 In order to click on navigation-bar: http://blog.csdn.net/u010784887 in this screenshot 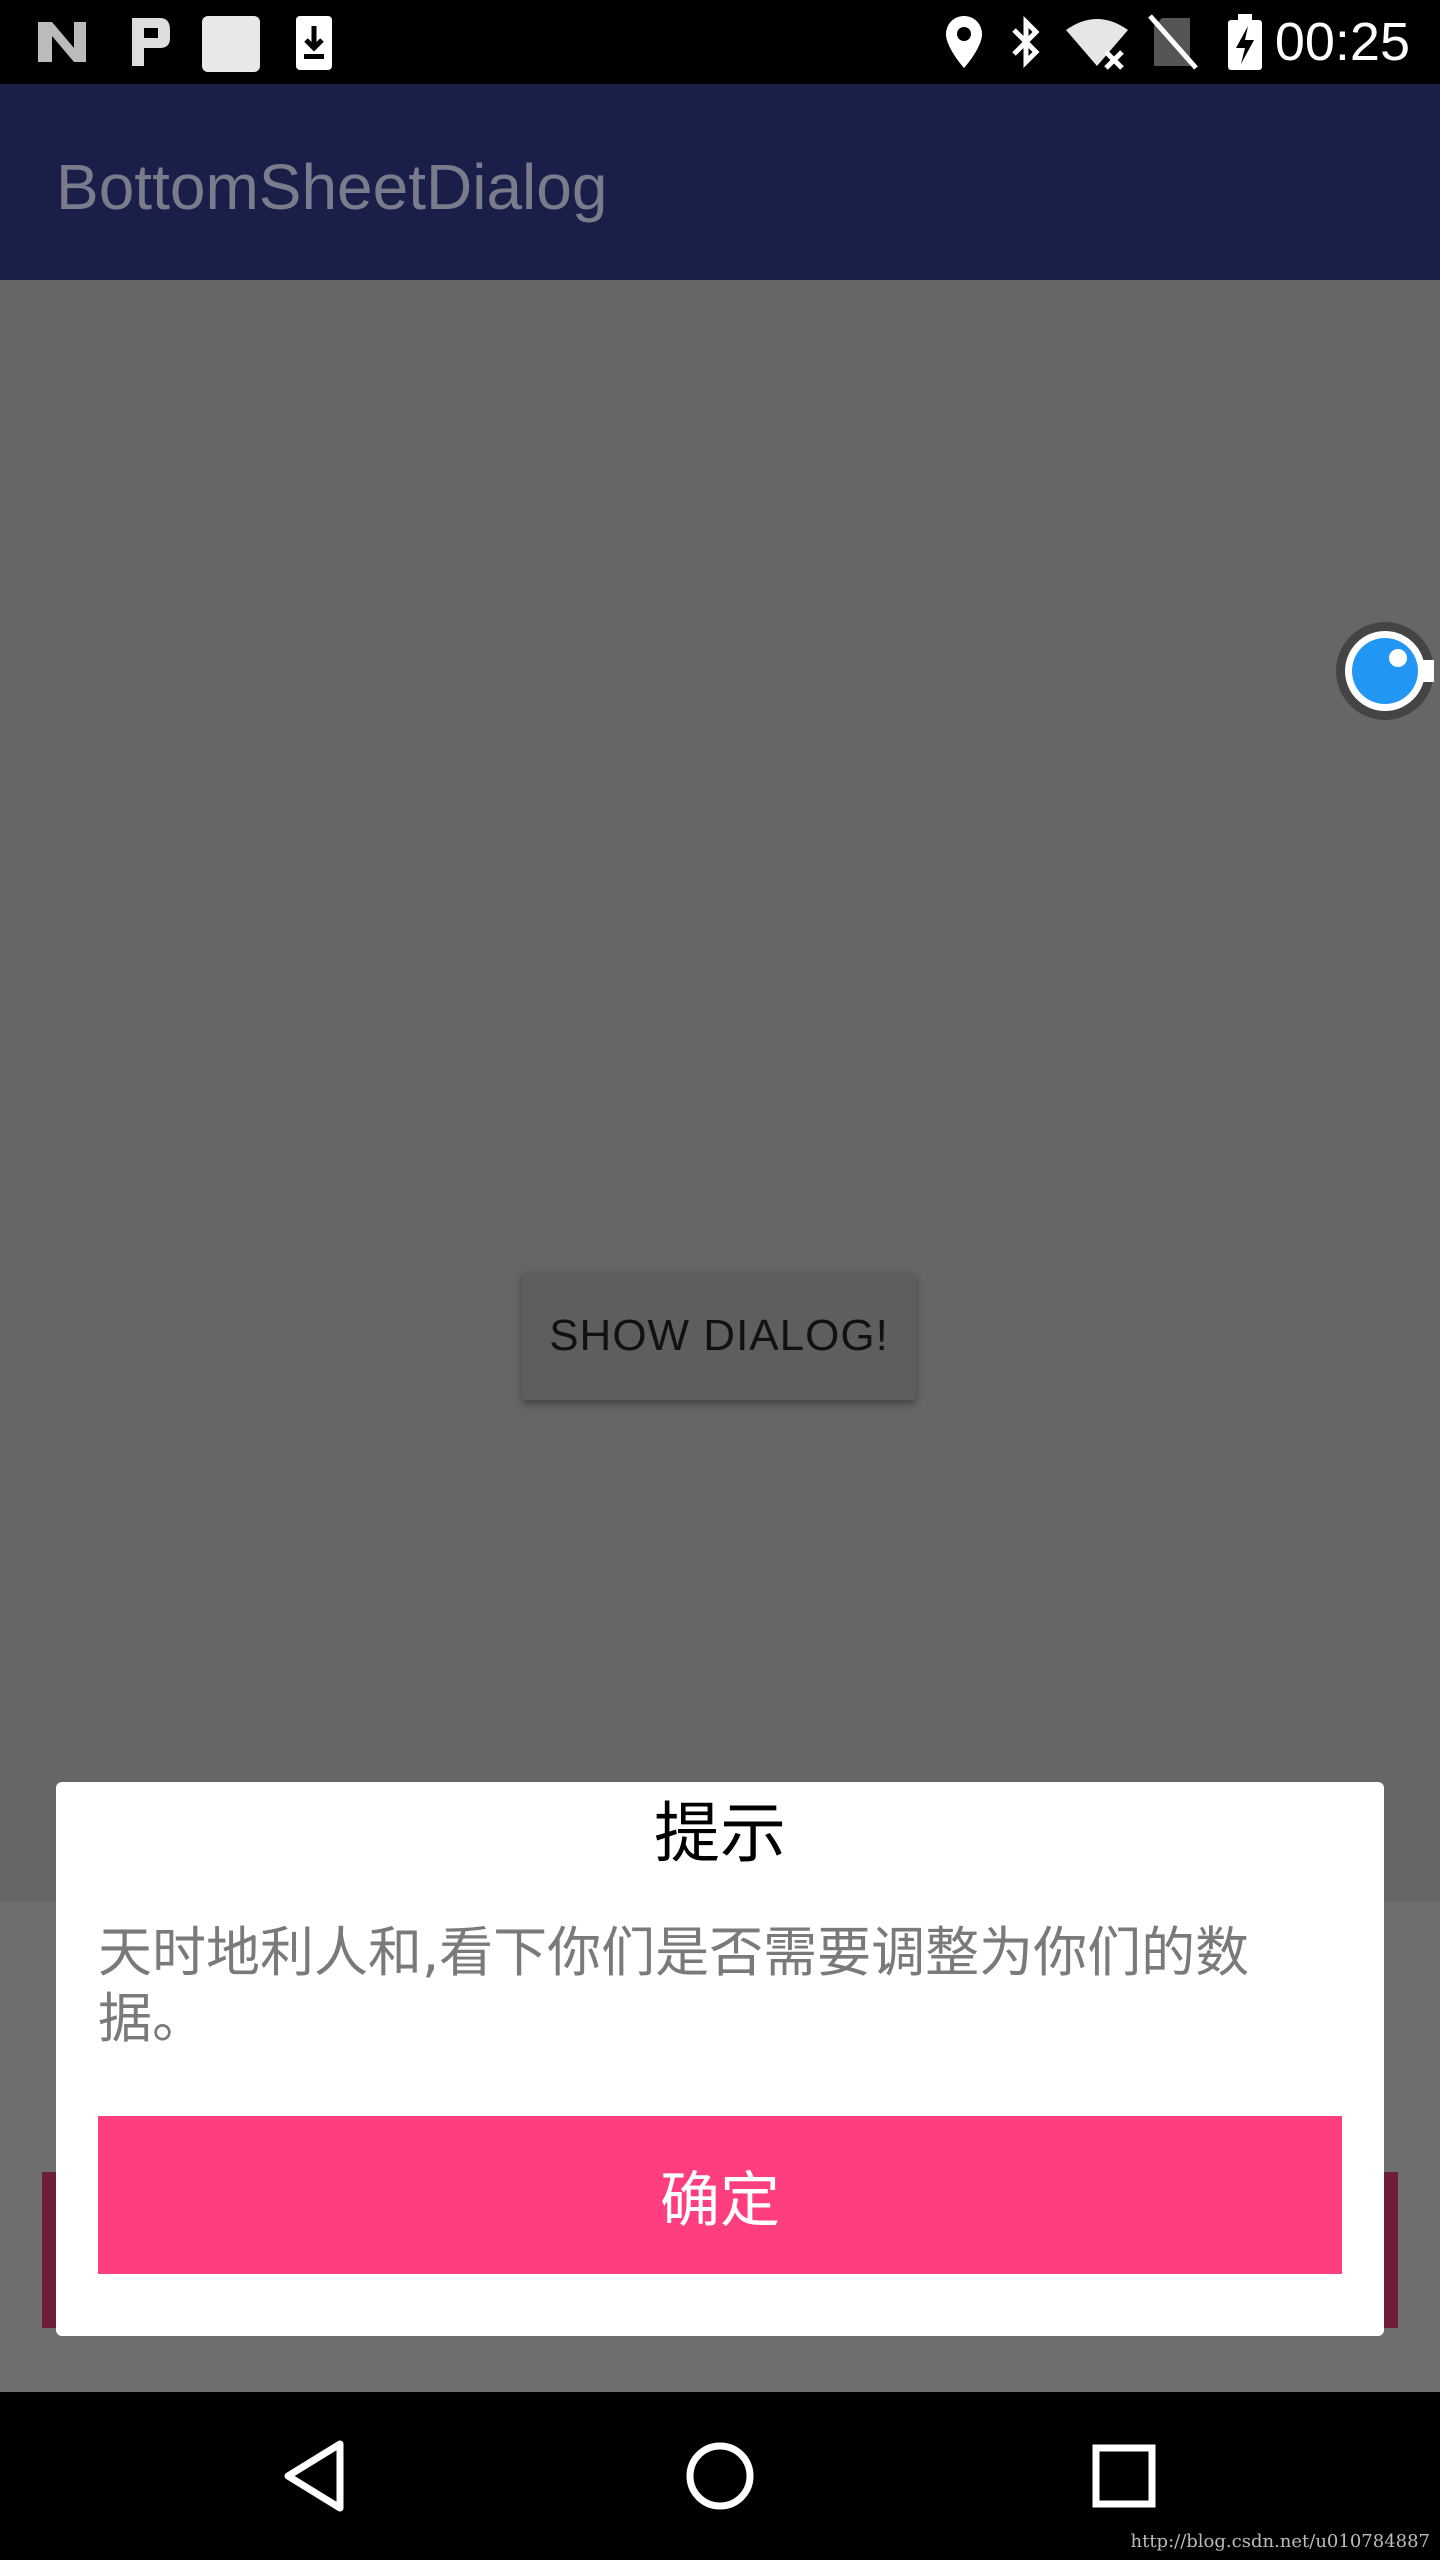, I will do `click(720, 2476)`.